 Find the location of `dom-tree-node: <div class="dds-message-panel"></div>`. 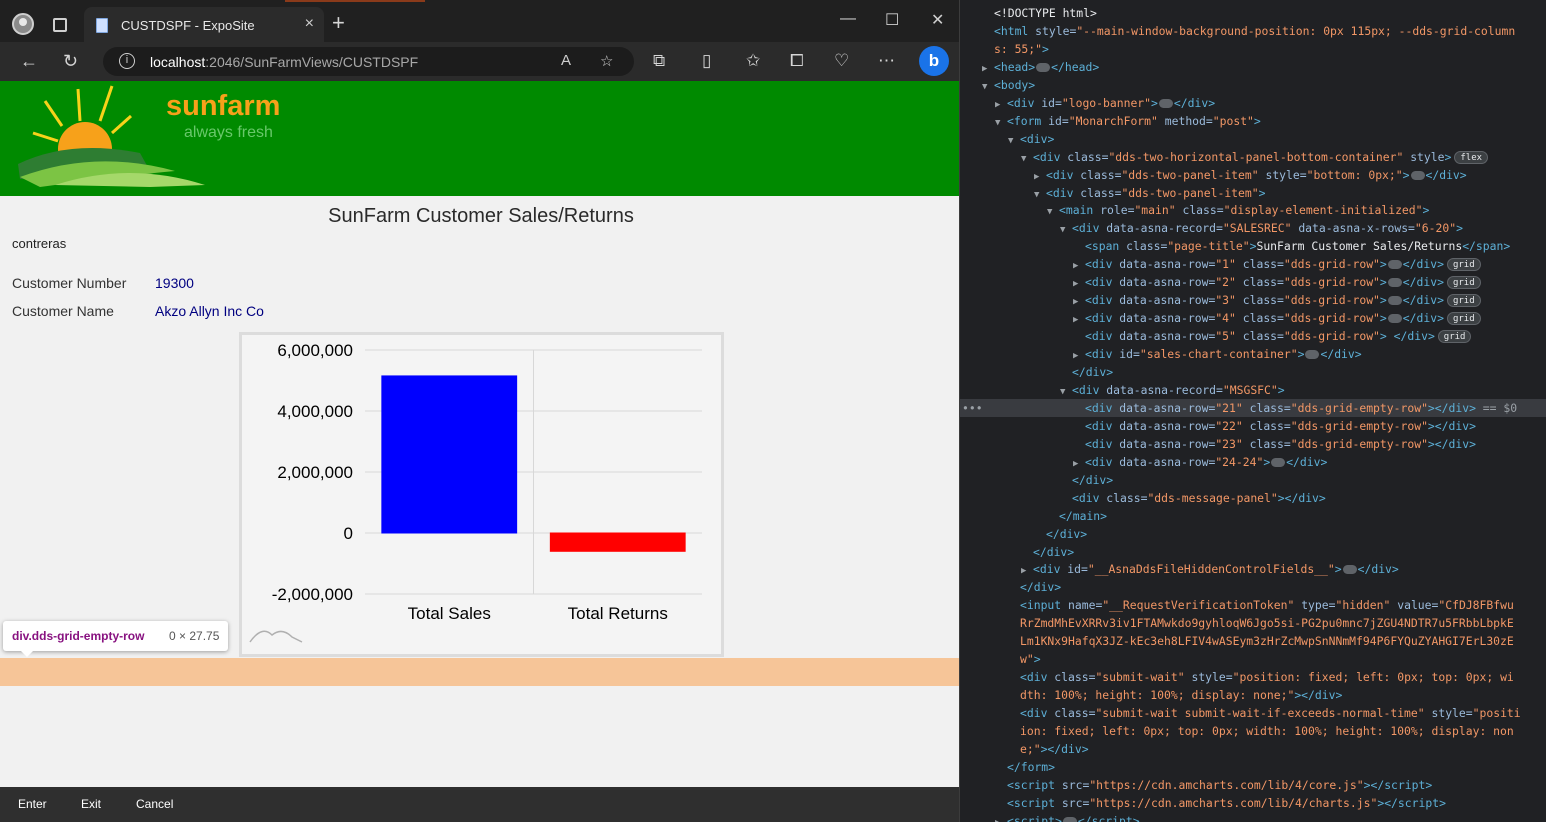

dom-tree-node: <div class="dds-message-panel"></div> is located at coordinates (1253, 498).